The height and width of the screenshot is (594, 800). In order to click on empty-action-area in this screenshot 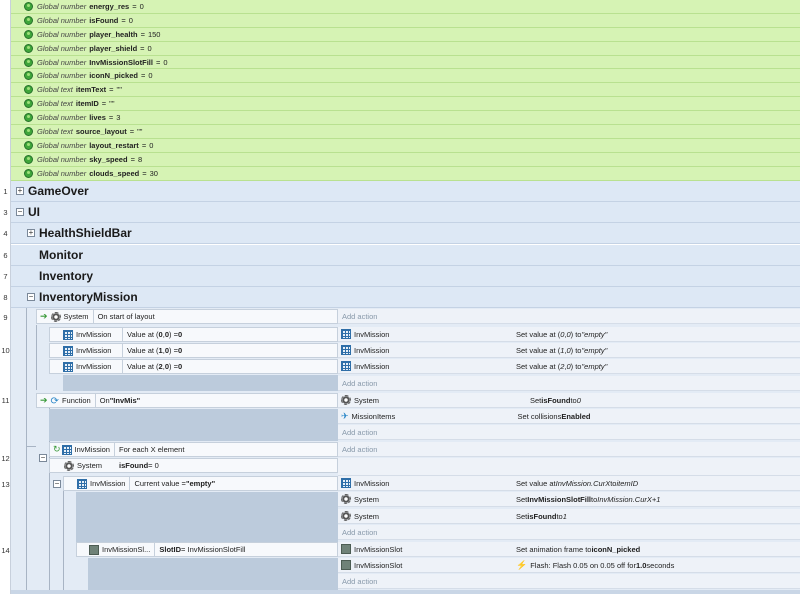, I will do `click(569, 467)`.